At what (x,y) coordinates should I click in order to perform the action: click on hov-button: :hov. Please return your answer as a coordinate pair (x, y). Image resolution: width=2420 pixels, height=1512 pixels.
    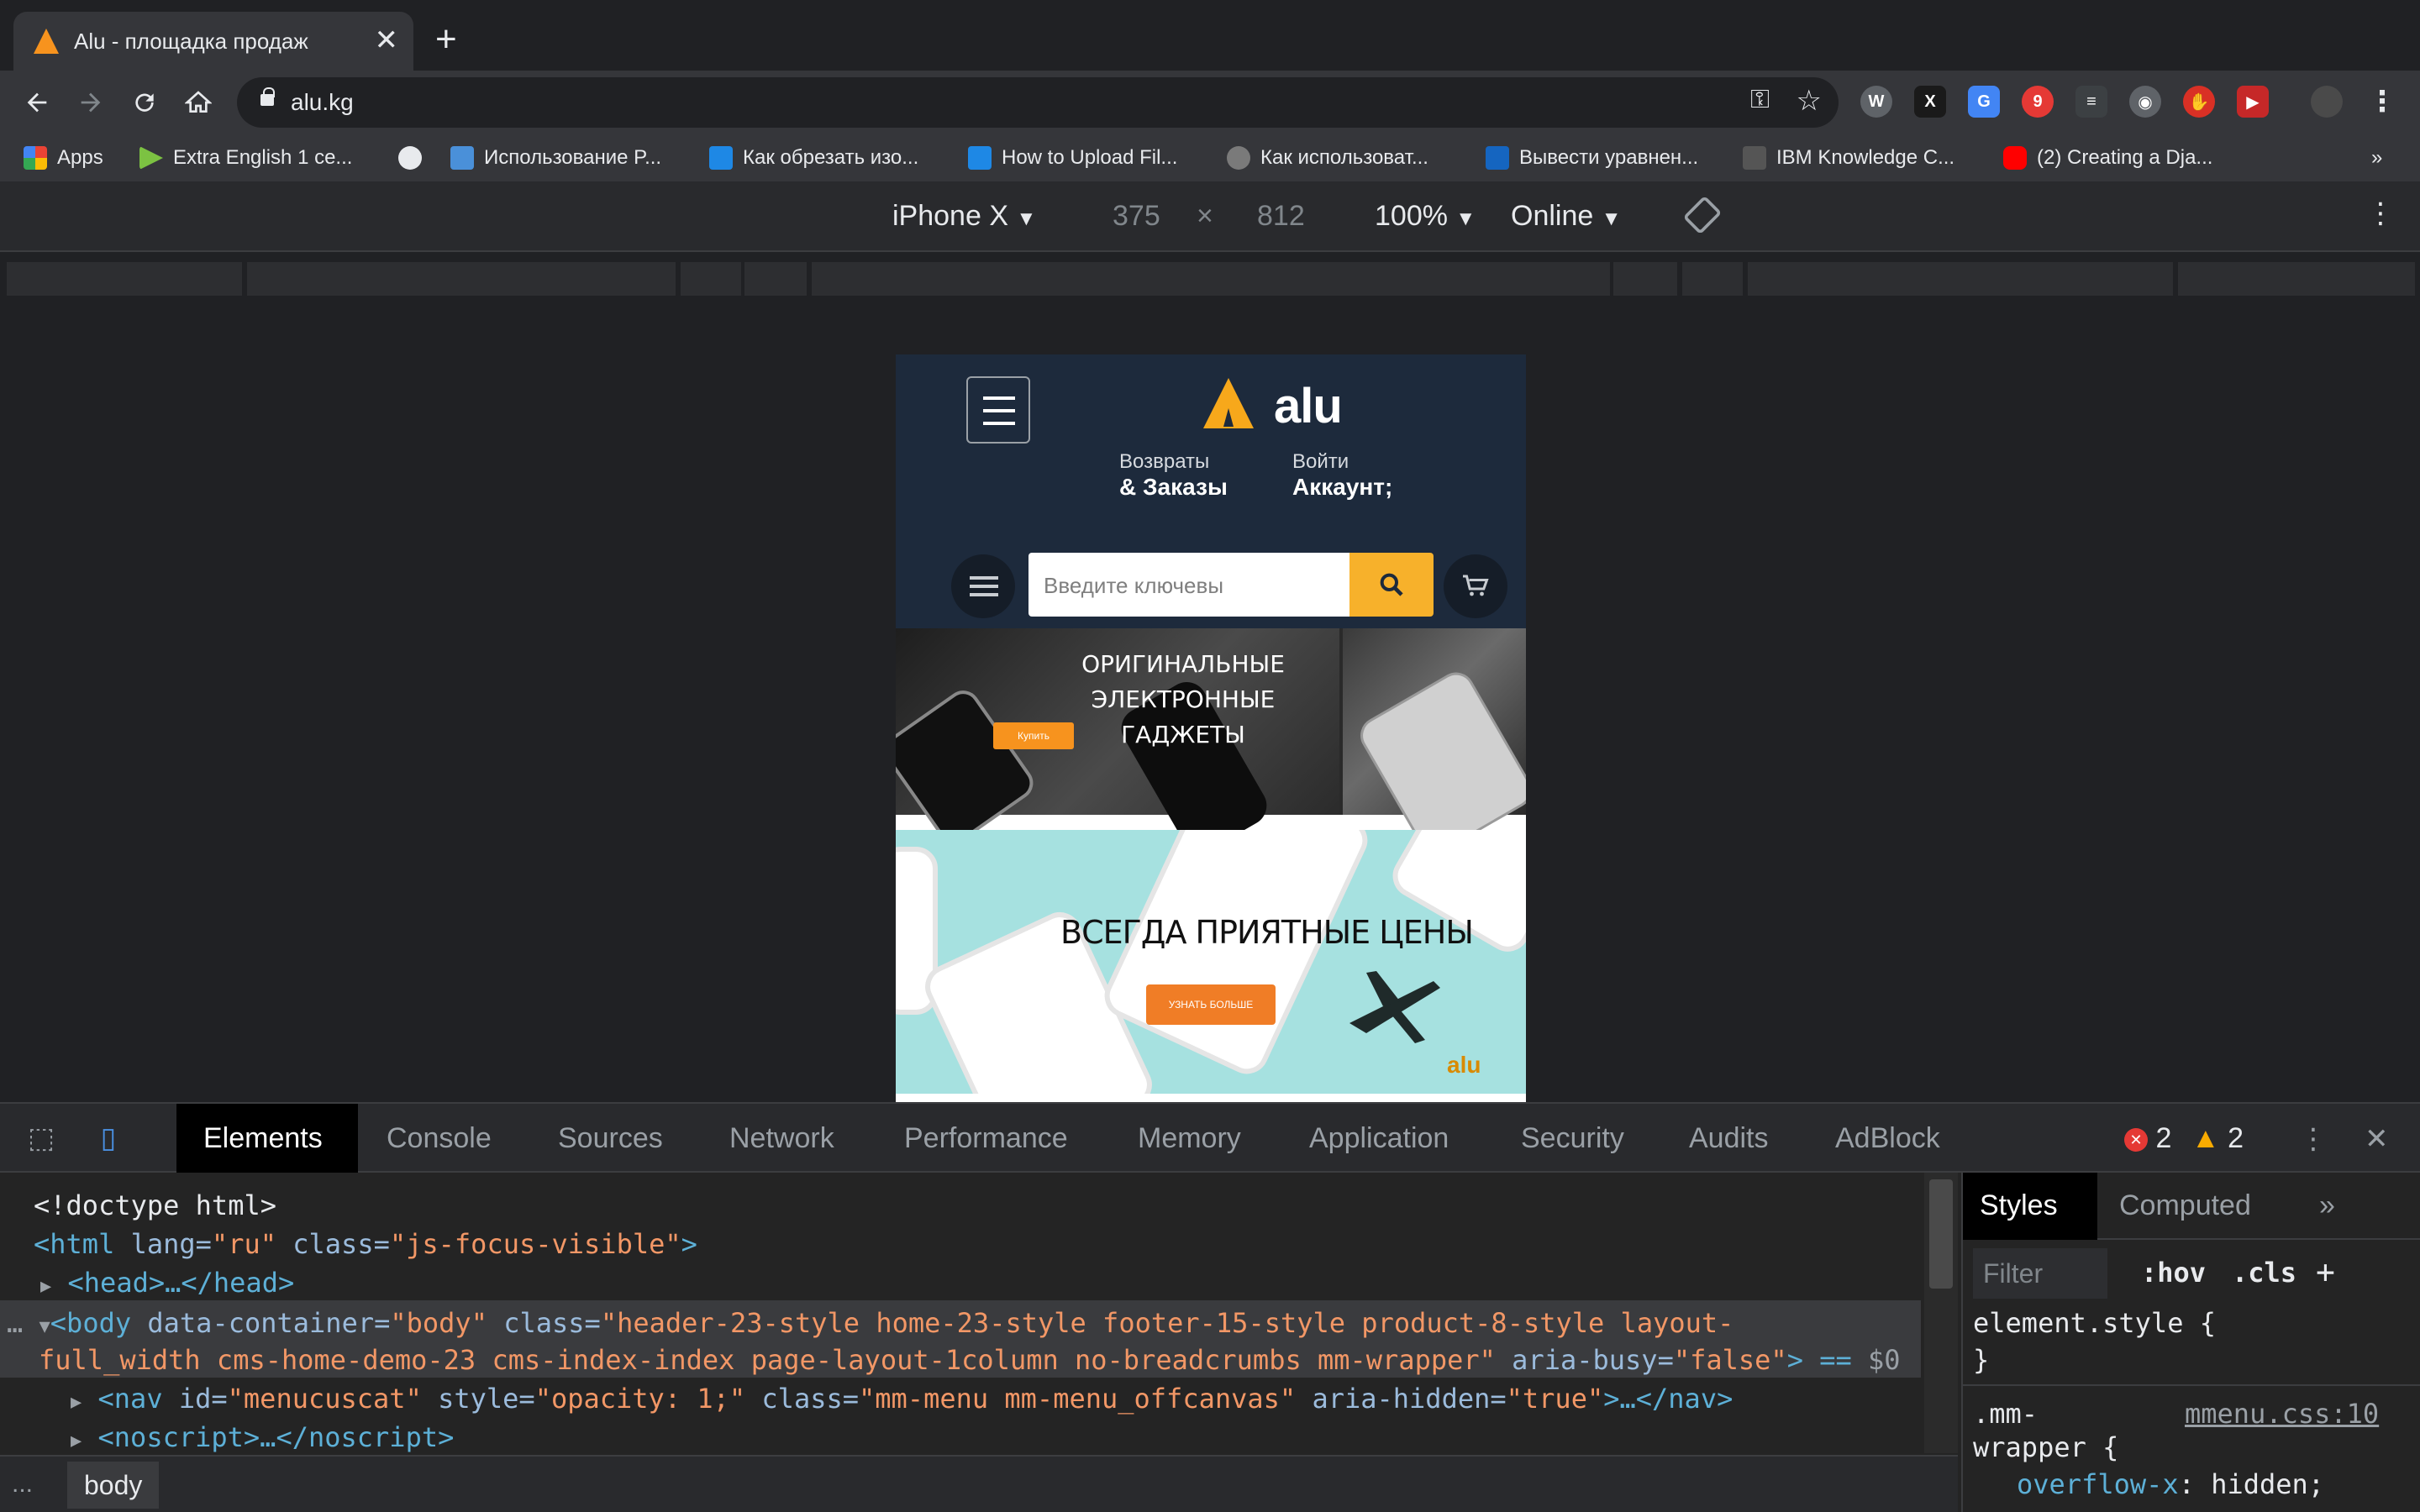
    Looking at the image, I should click on (2173, 1273).